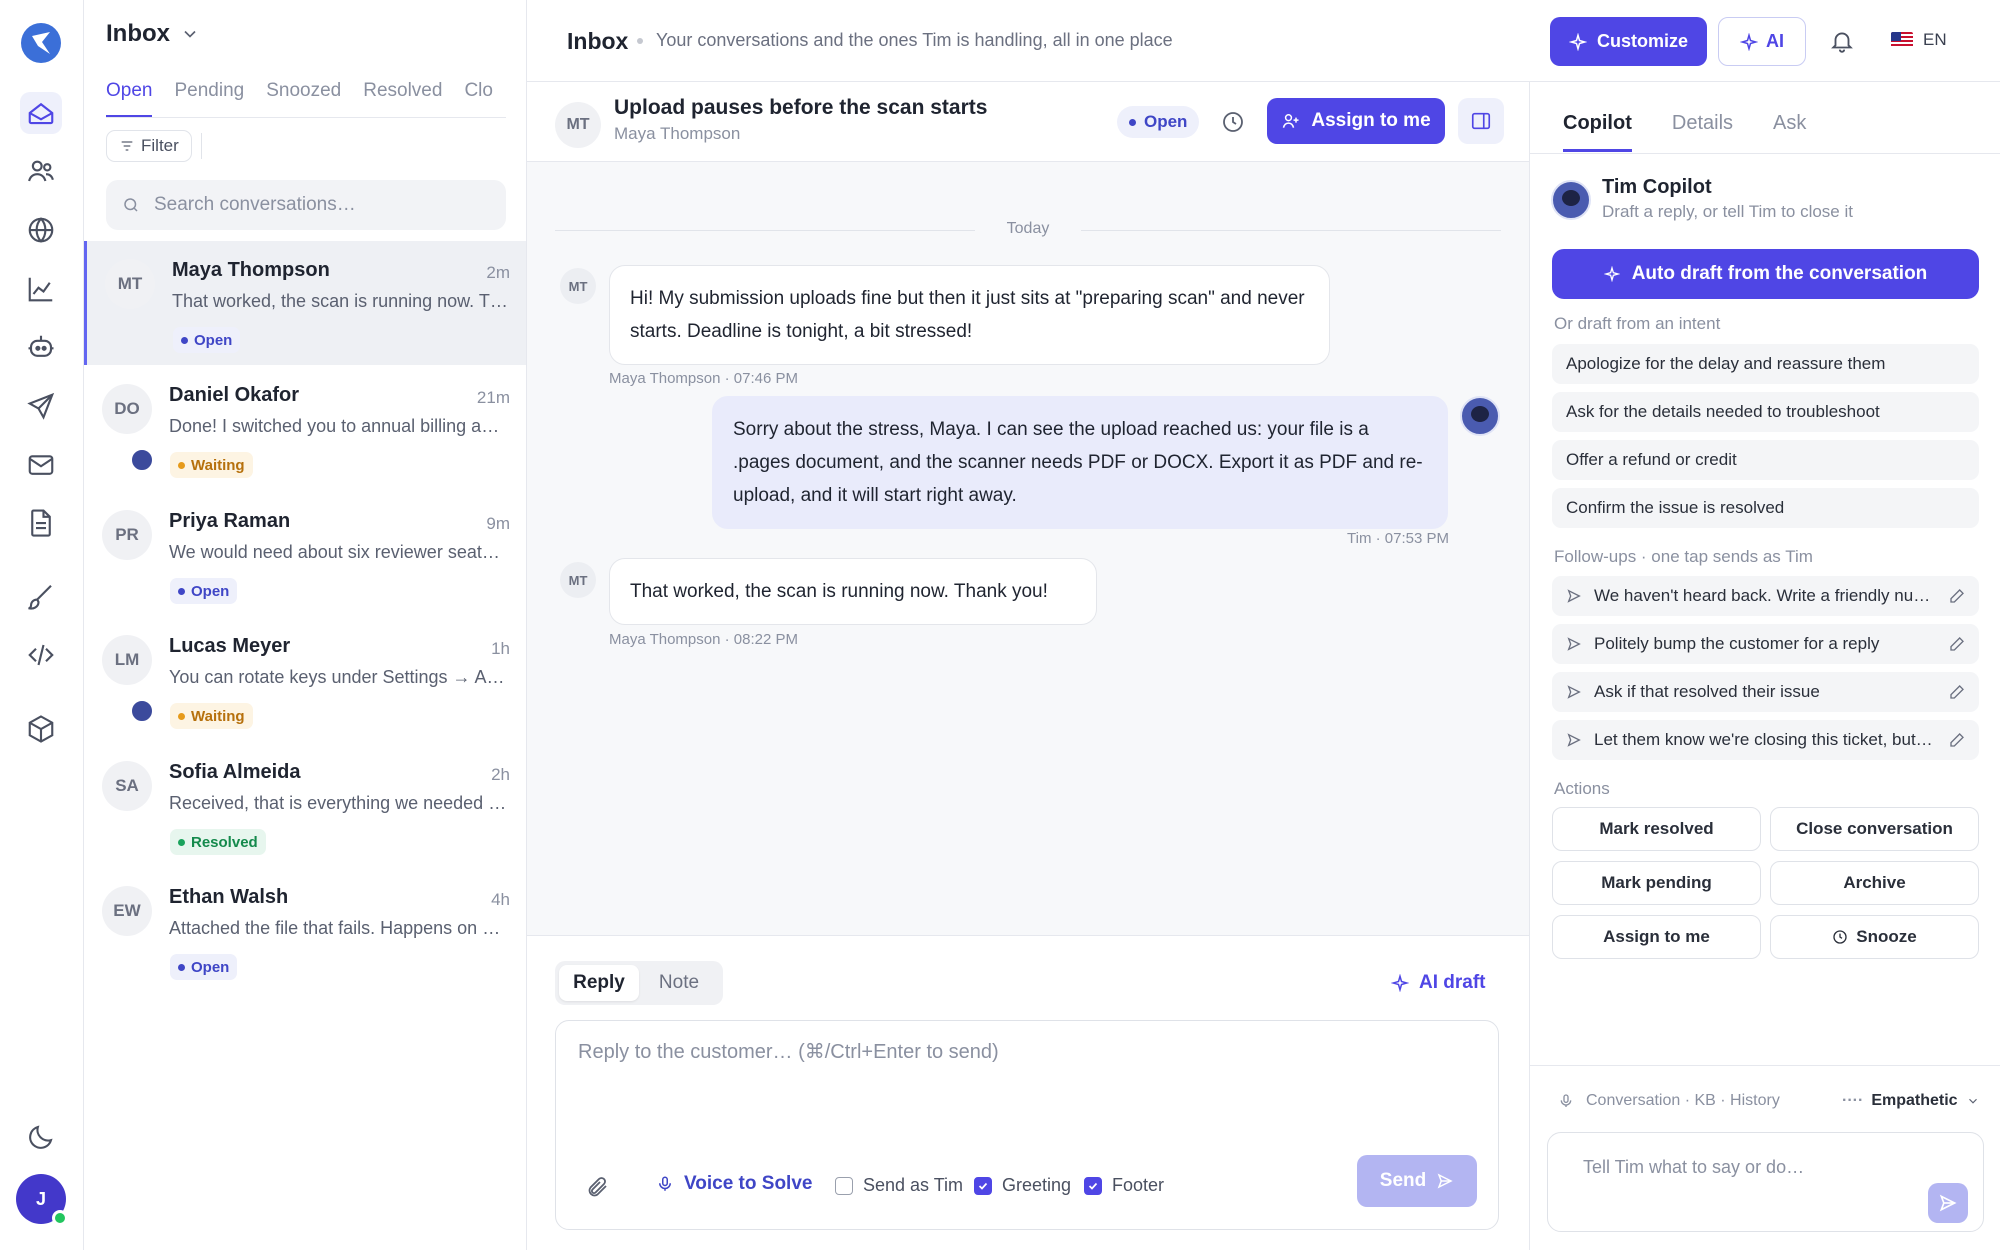 The height and width of the screenshot is (1250, 2000). I want to click on footer-label: Footer, so click(1138, 1185).